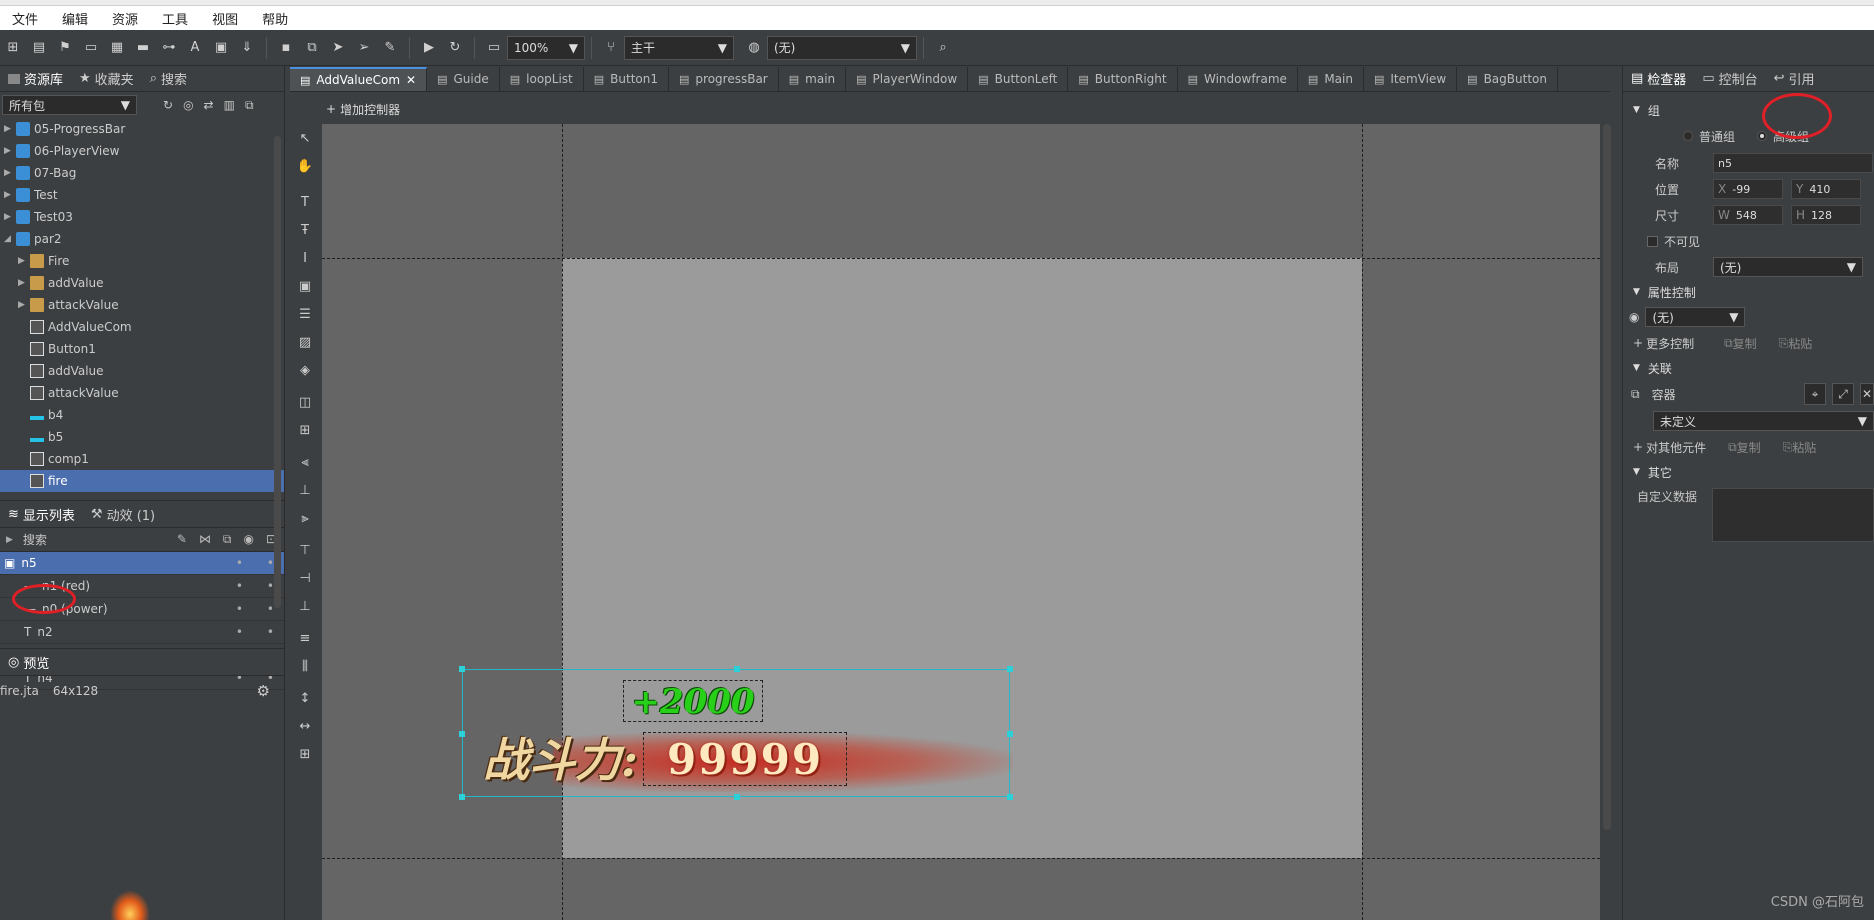  Describe the element at coordinates (745, 759) in the screenshot. I see `power-value-text: 99999` at that location.